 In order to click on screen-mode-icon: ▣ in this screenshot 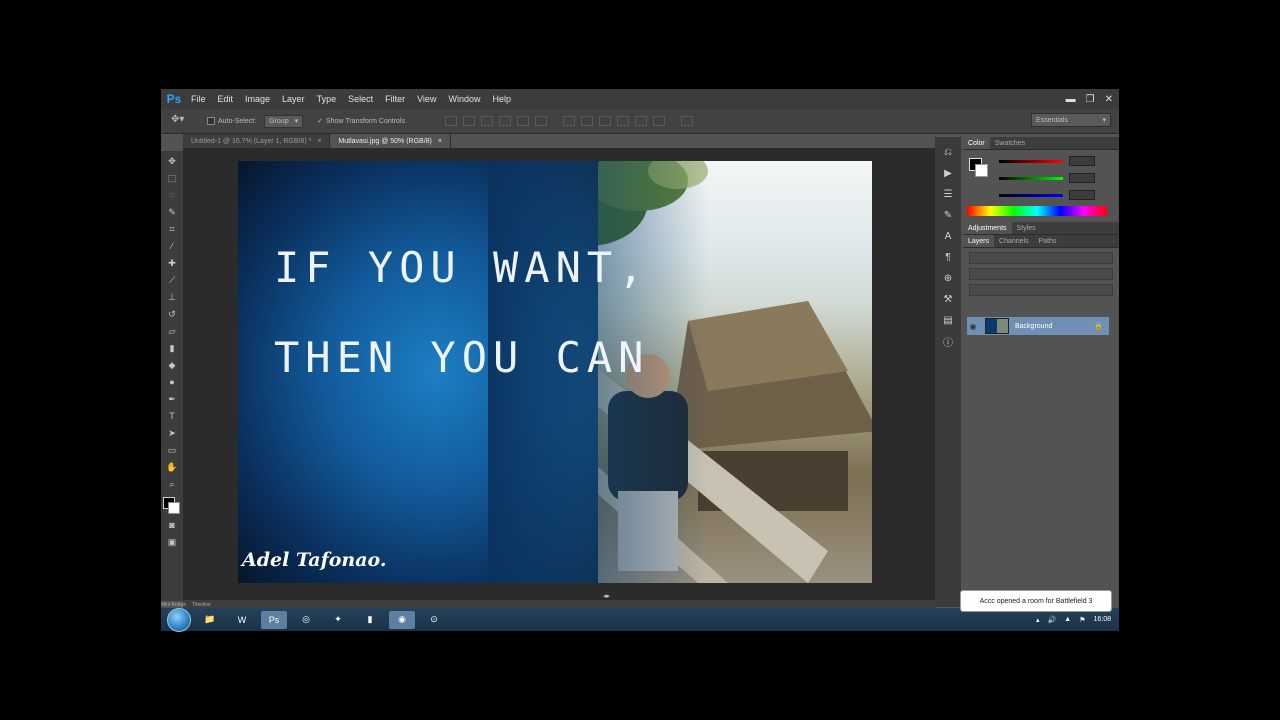, I will do `click(172, 542)`.